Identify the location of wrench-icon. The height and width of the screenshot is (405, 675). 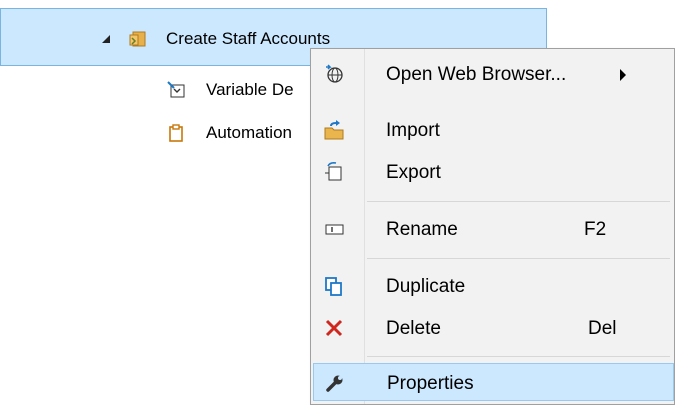
(334, 383).